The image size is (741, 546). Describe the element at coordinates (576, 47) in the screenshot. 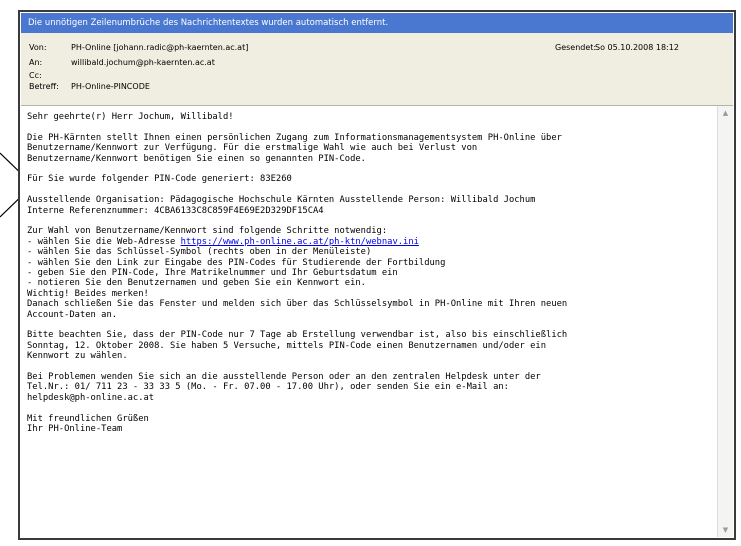

I see `sent-label: Gesendet:` at that location.